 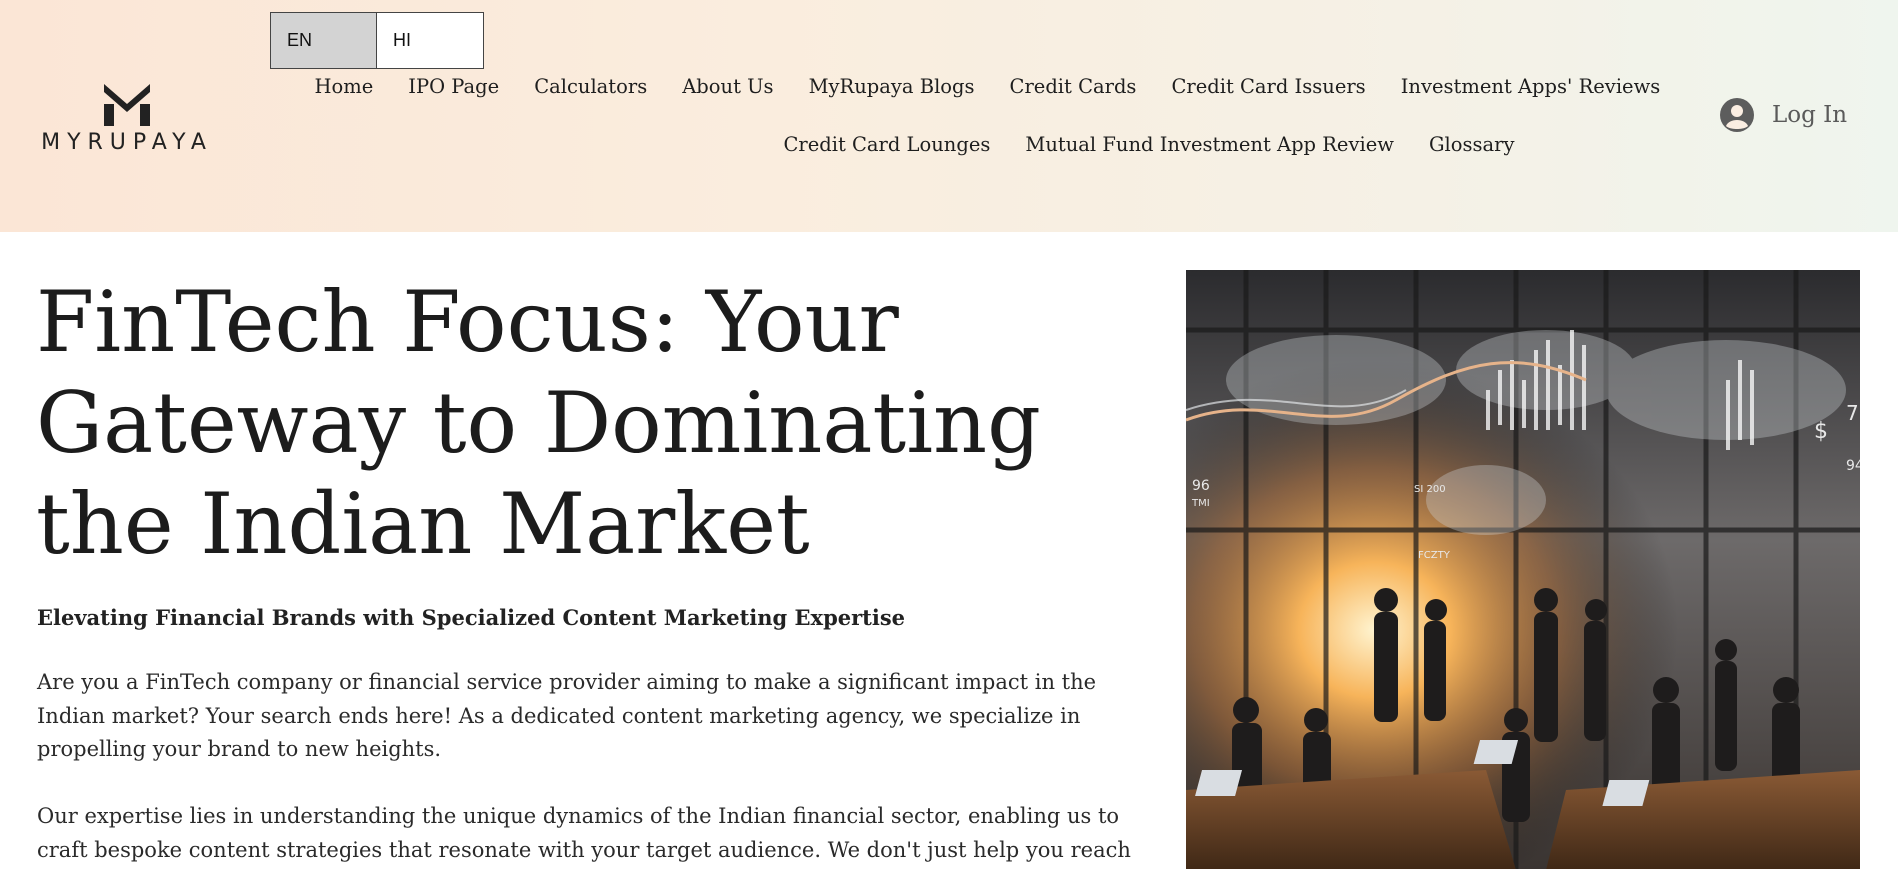 I want to click on nav-glossary: Glossary, so click(x=1471, y=145).